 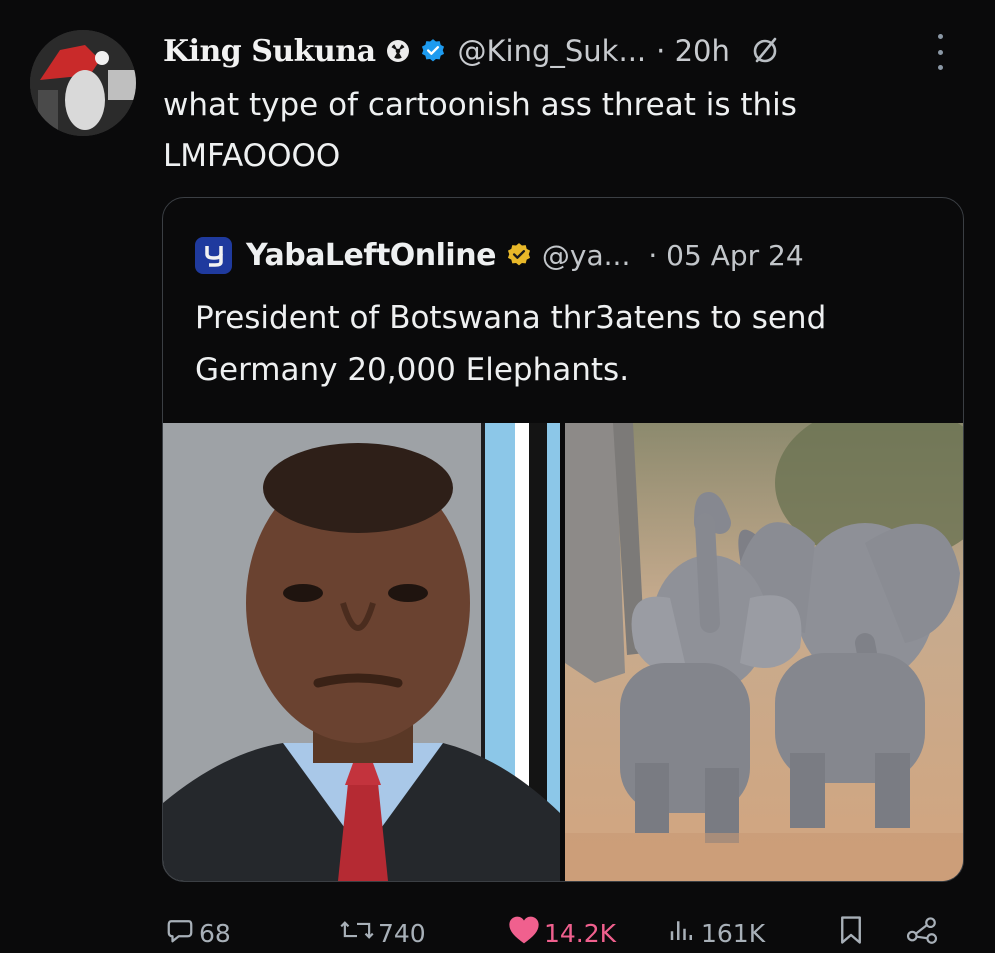 I want to click on tweet-header: King Sukuna @King_Suk... · 20h, so click(x=471, y=51).